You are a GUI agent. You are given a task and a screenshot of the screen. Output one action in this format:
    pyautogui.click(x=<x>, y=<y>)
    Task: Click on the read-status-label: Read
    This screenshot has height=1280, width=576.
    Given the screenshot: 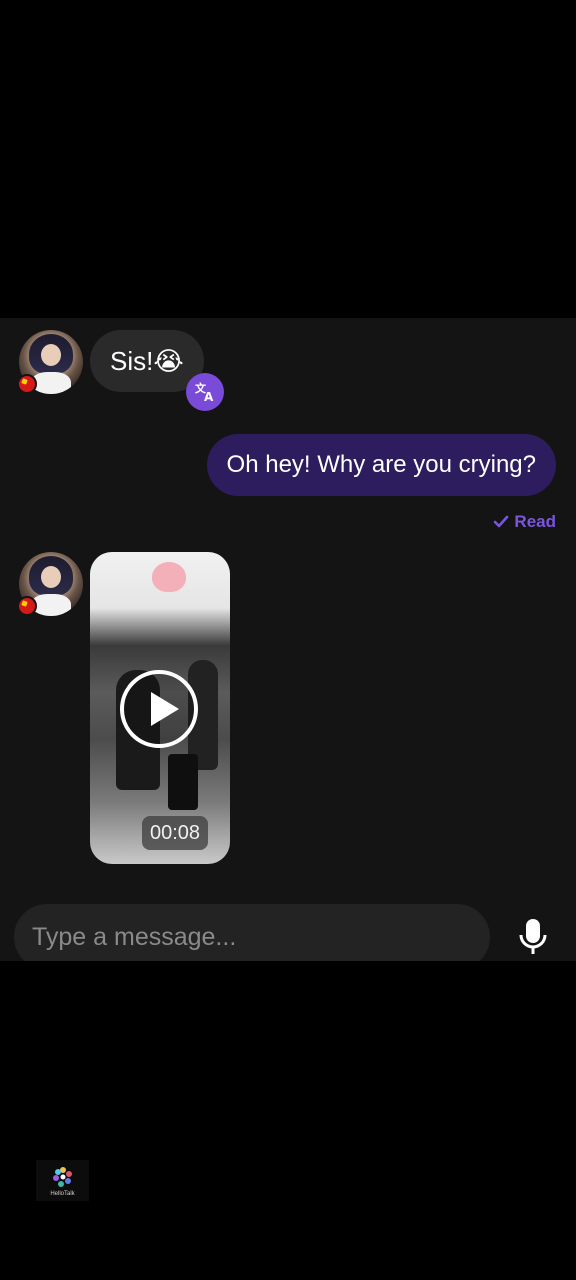 What is the action you would take?
    pyautogui.click(x=535, y=521)
    